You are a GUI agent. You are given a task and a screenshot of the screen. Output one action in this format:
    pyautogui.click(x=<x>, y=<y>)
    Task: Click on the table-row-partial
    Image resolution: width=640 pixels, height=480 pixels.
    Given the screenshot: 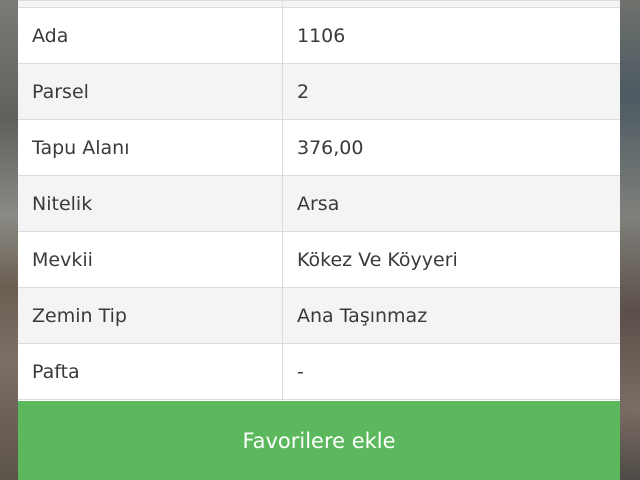 What is the action you would take?
    pyautogui.click(x=319, y=4)
    